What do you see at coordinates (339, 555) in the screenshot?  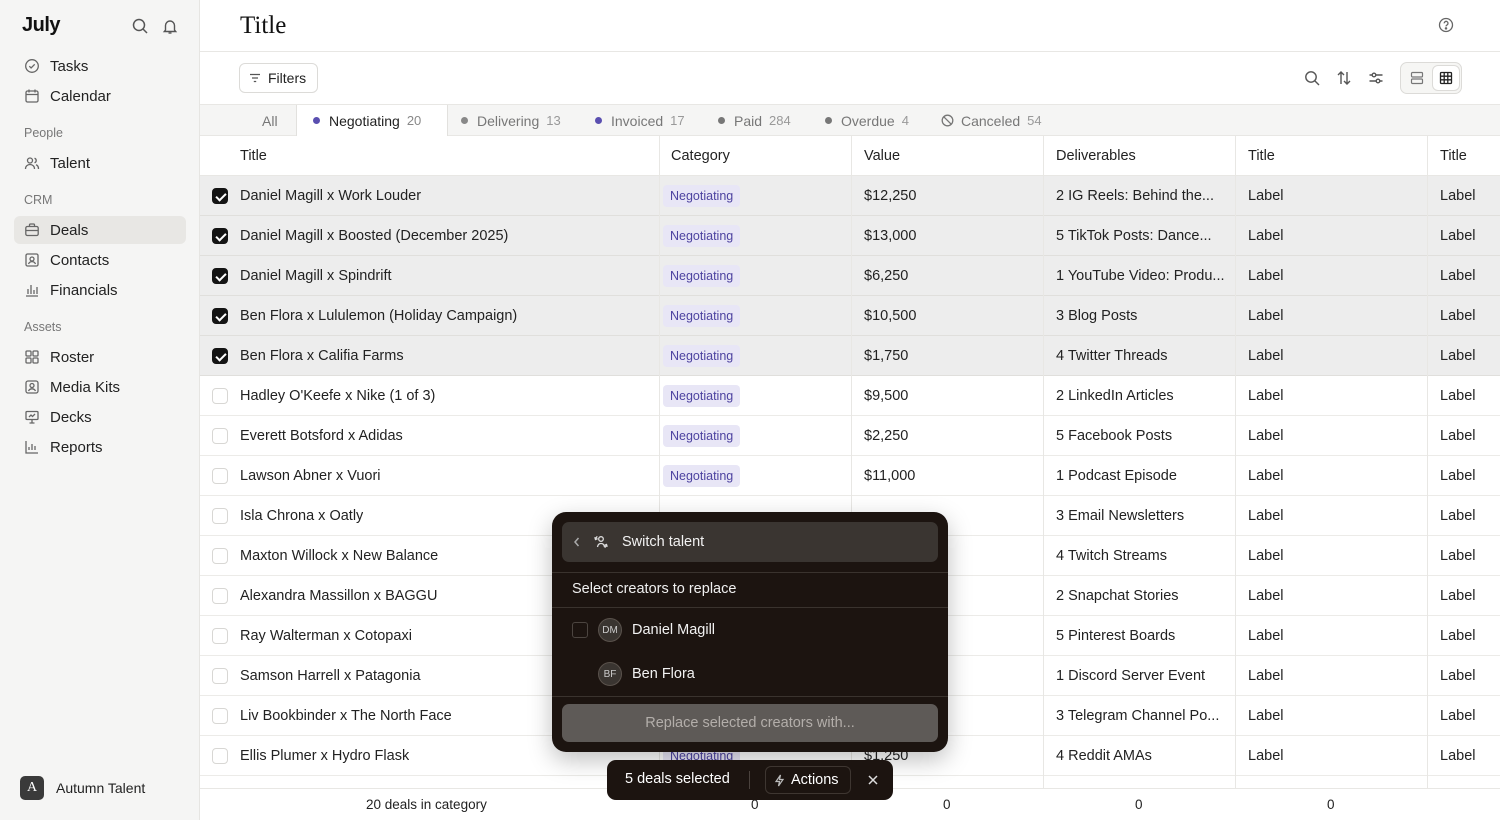 I see `deal-title: Maxton Willock x New Balance` at bounding box center [339, 555].